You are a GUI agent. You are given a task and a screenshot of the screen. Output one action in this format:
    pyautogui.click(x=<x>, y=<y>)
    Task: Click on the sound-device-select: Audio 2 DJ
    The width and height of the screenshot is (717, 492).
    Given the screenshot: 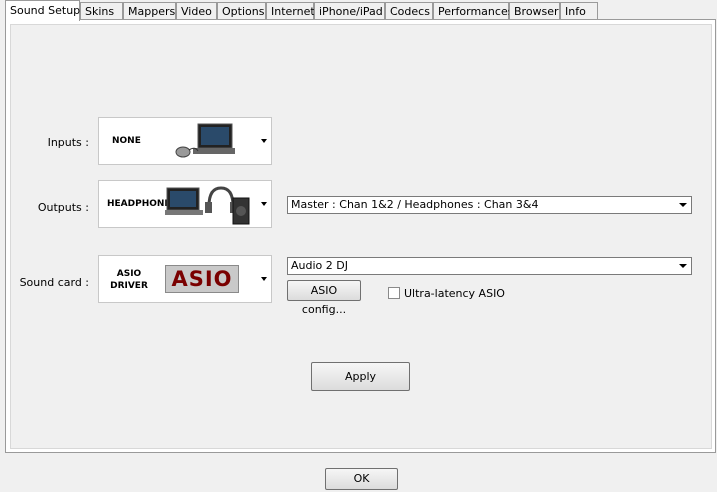 What is the action you would take?
    pyautogui.click(x=489, y=266)
    